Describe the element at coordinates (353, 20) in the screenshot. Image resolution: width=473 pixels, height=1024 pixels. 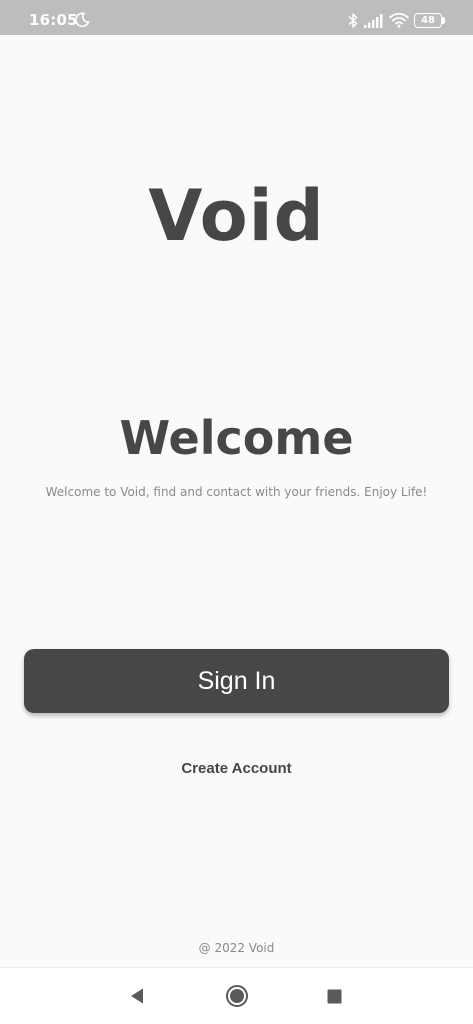
I see `bluetooth-icon` at that location.